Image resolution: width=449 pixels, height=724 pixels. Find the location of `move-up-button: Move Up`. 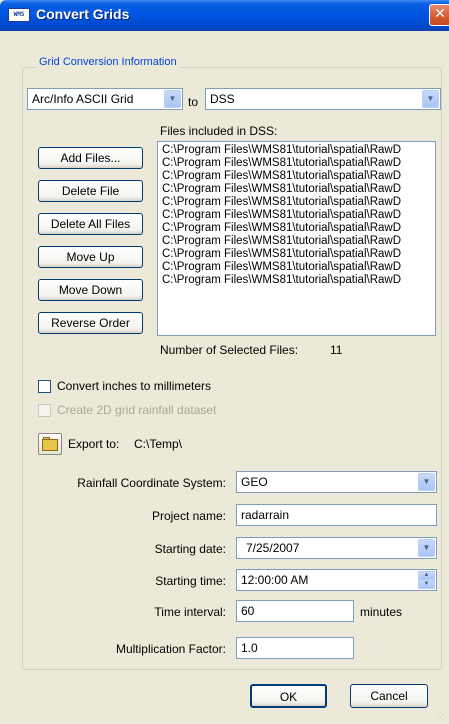

move-up-button: Move Up is located at coordinates (90, 257).